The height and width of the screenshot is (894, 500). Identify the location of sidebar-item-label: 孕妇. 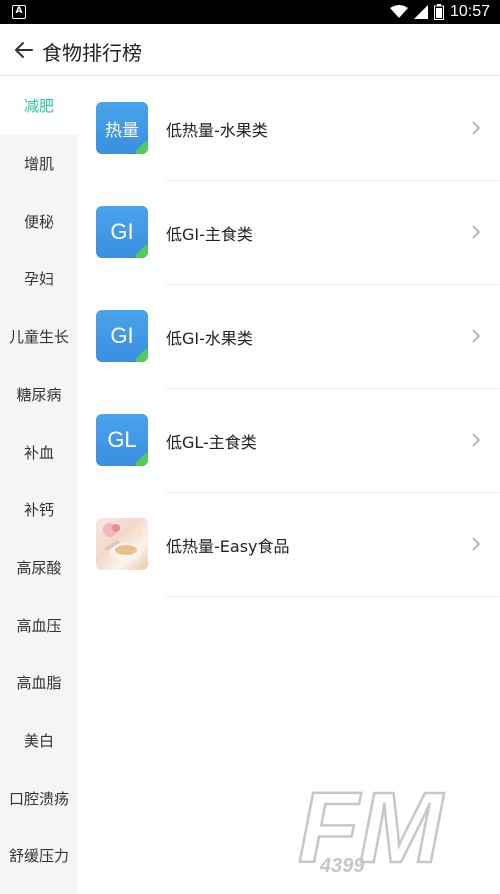
(38, 279).